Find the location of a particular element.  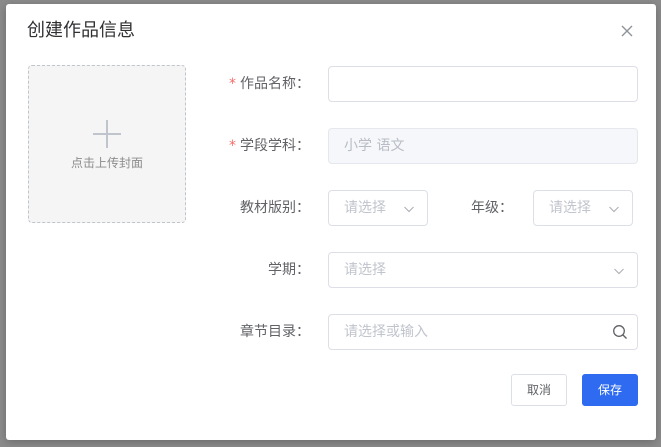

plus-icon is located at coordinates (107, 134).